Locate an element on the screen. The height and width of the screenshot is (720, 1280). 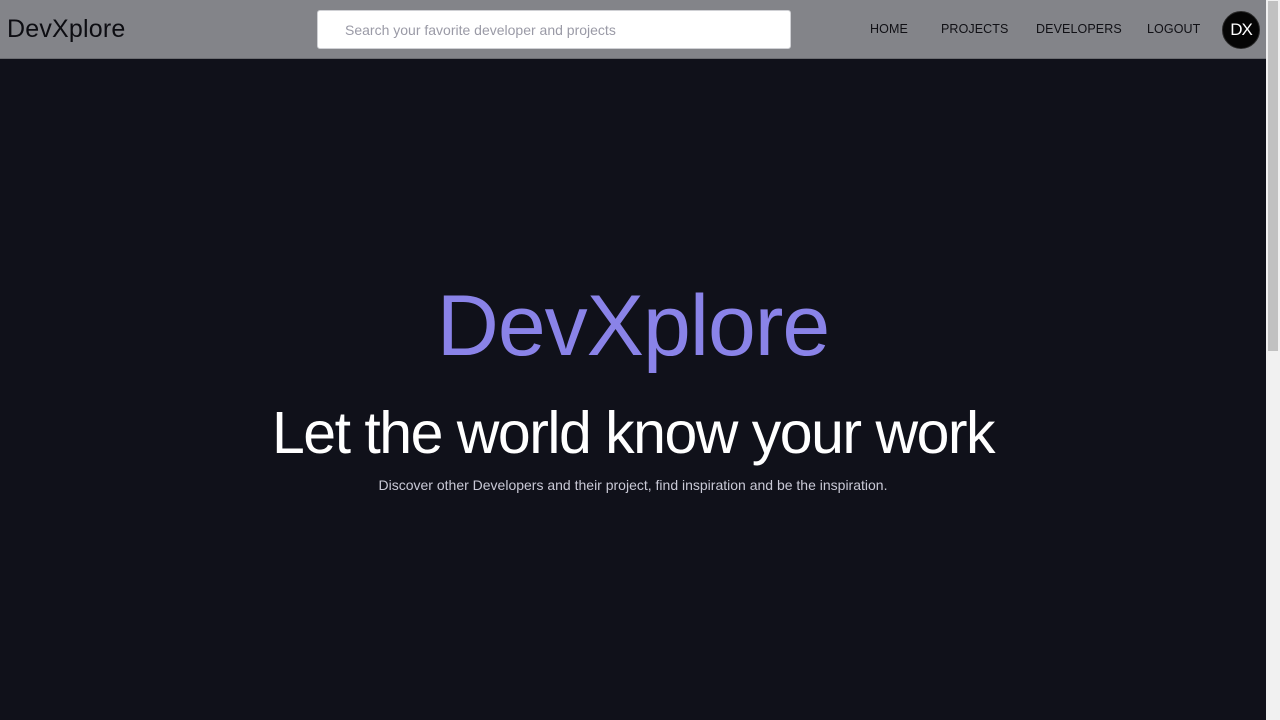
scrollbar-thumb is located at coordinates (1273, 176).